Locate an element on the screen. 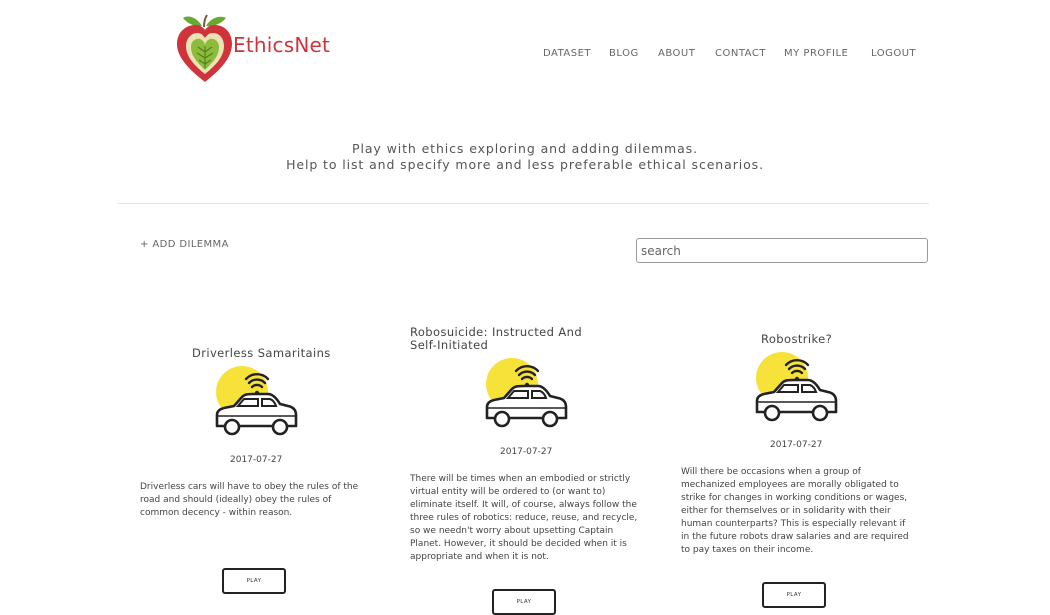  nav-item-contact: CONTACT is located at coordinates (740, 53).